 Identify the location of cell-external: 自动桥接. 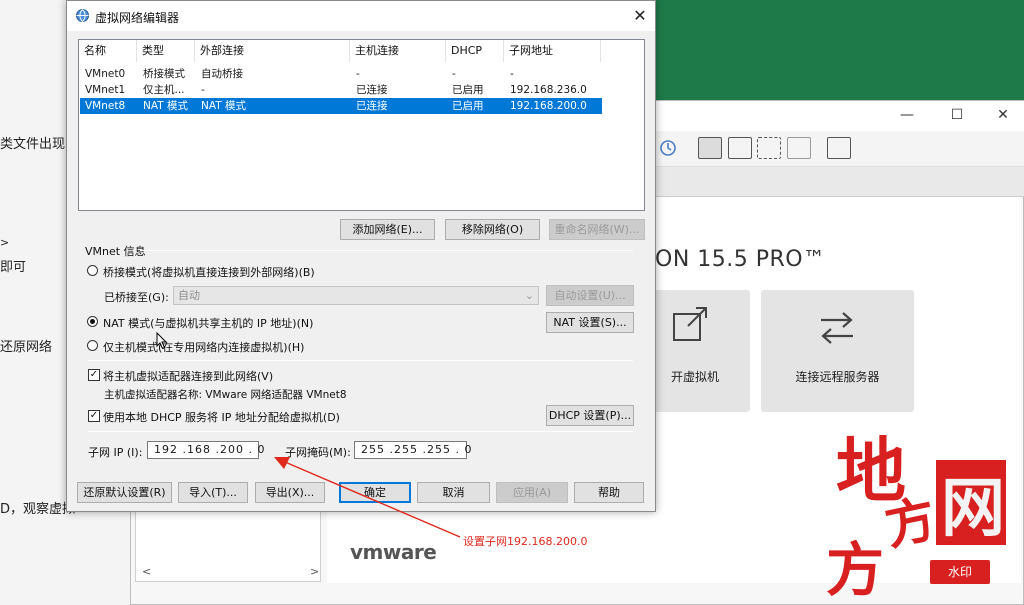
(222, 74).